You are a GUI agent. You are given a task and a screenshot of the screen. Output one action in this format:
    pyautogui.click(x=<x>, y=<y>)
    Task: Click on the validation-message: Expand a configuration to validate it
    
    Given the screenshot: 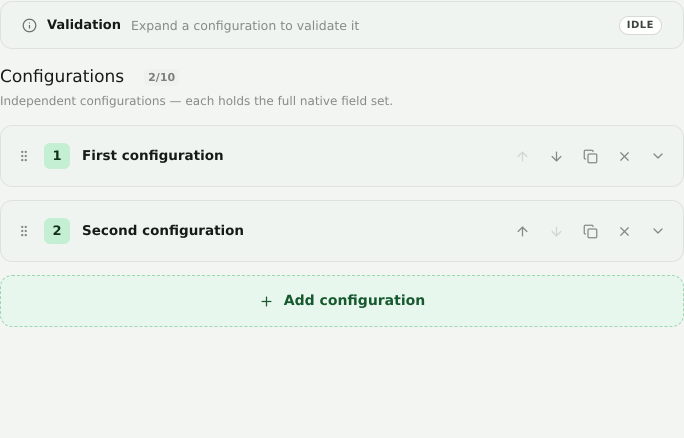 What is the action you would take?
    pyautogui.click(x=245, y=25)
    